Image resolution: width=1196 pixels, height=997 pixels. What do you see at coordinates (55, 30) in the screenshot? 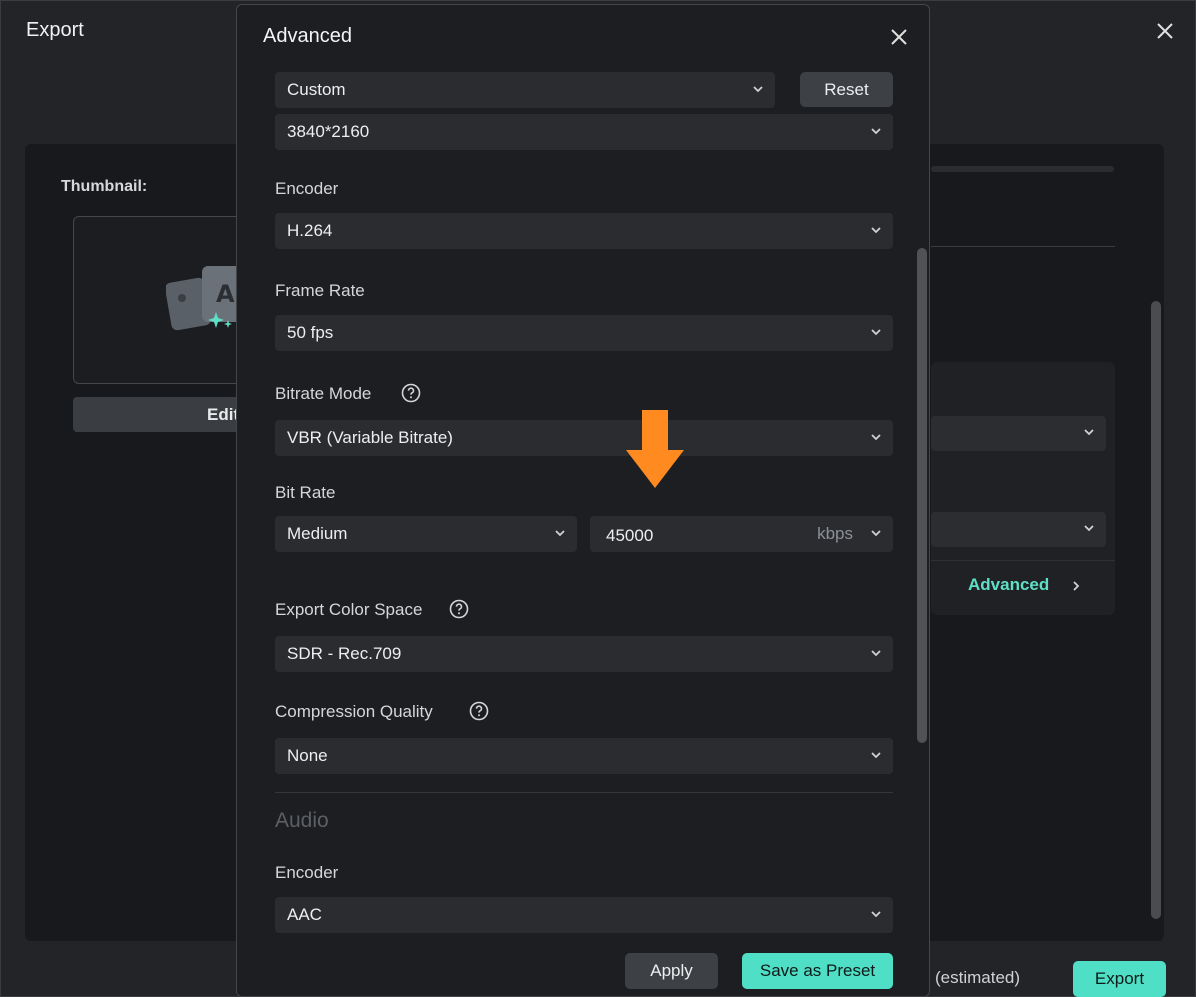
I see `export-window-title: Export` at bounding box center [55, 30].